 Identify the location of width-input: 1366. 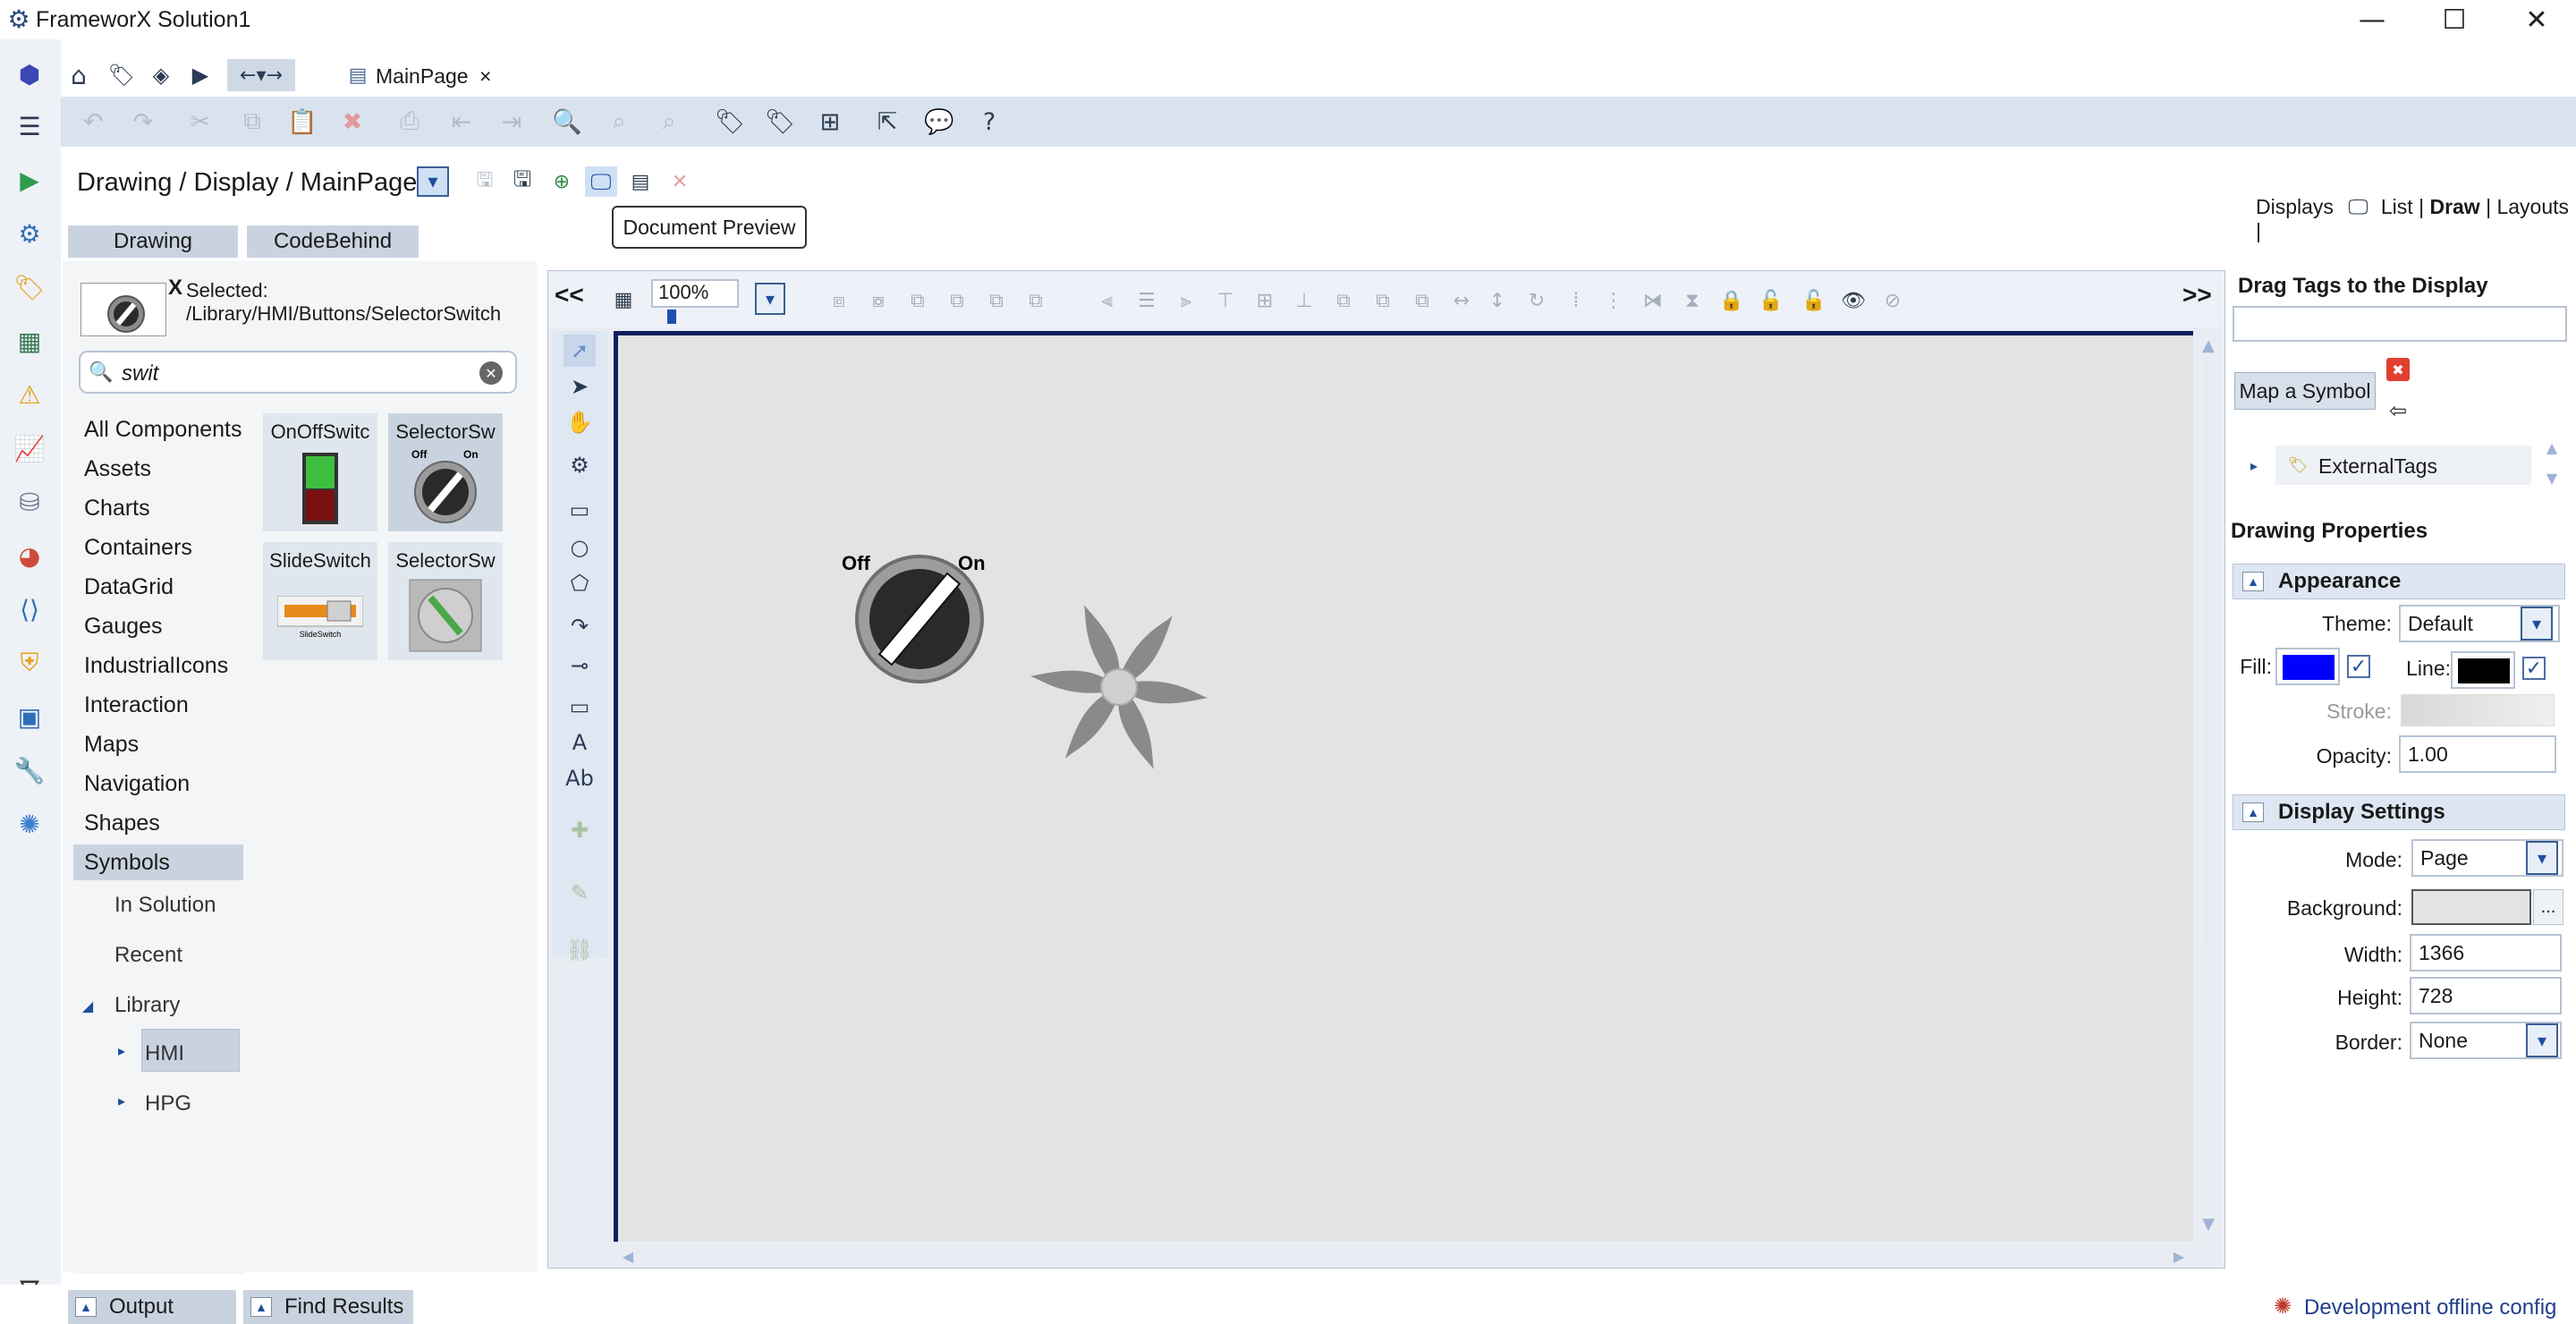
(2486, 953).